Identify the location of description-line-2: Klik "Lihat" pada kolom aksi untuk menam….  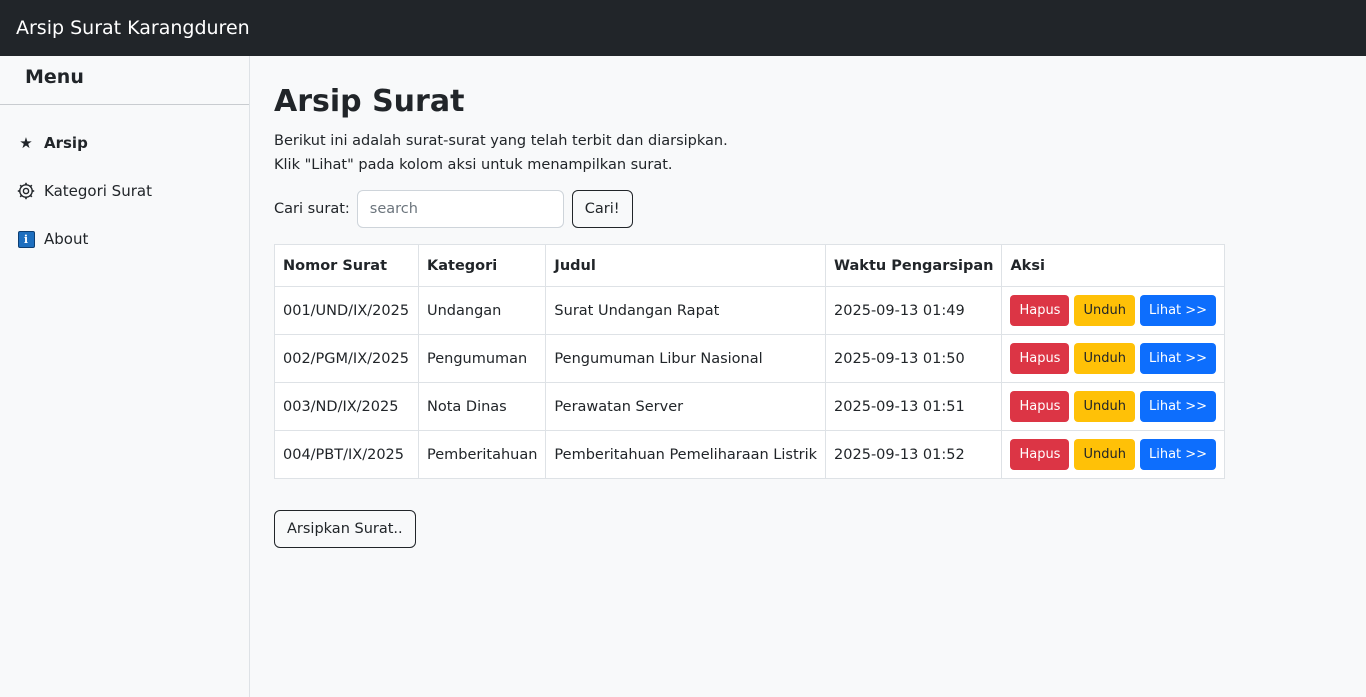
(473, 165).